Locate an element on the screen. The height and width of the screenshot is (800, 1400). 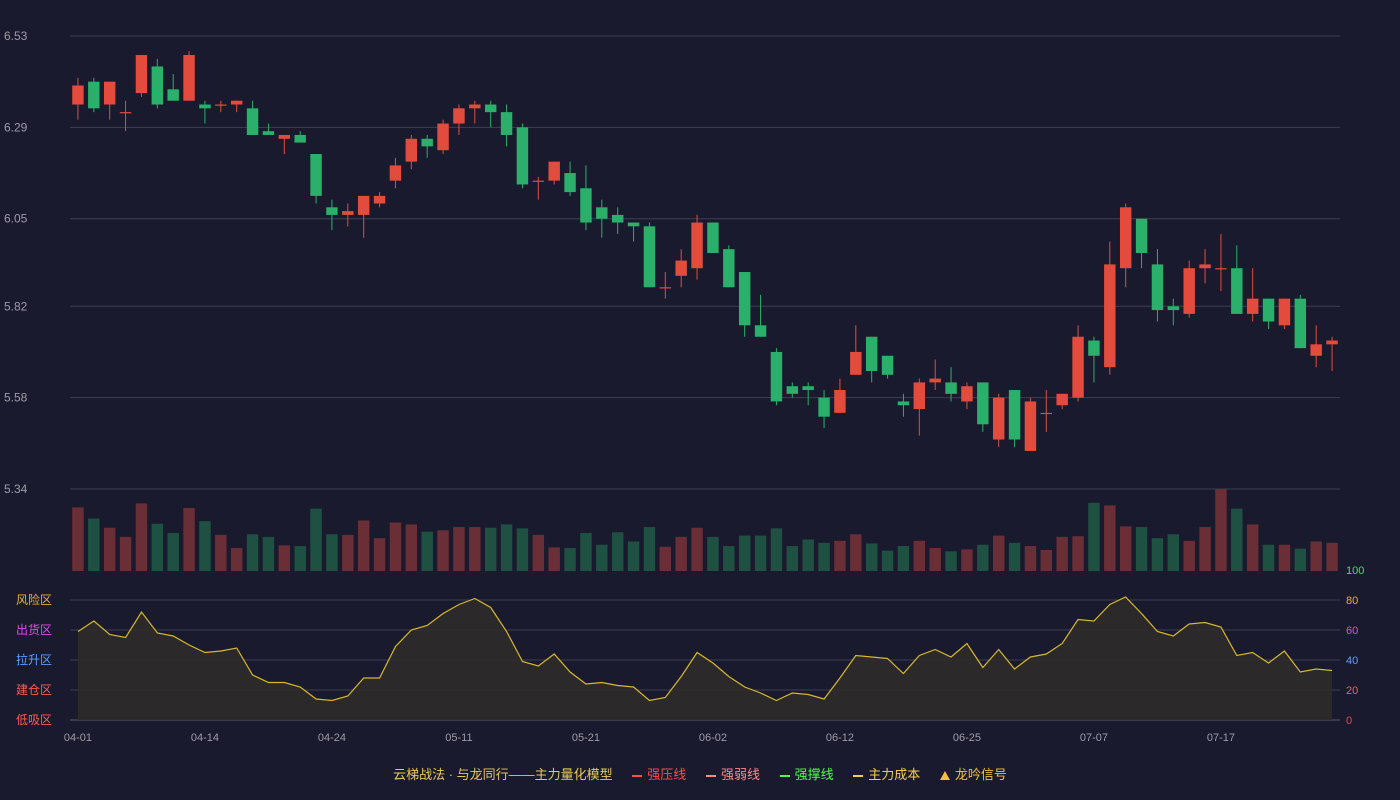
x-tick-label: 05-11 is located at coordinates (458, 738).